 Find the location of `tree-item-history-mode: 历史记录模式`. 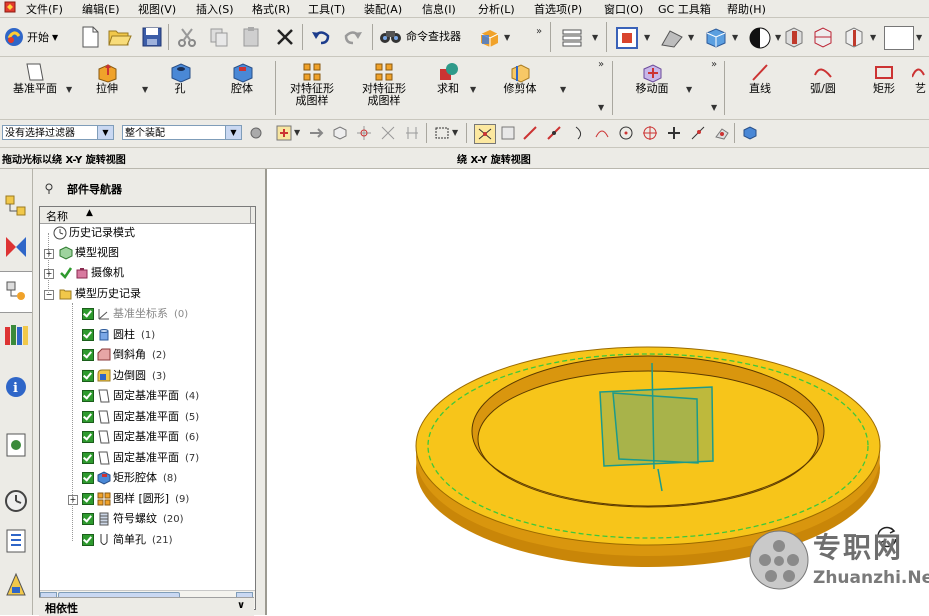

tree-item-history-mode: 历史记录模式 is located at coordinates (92, 233).